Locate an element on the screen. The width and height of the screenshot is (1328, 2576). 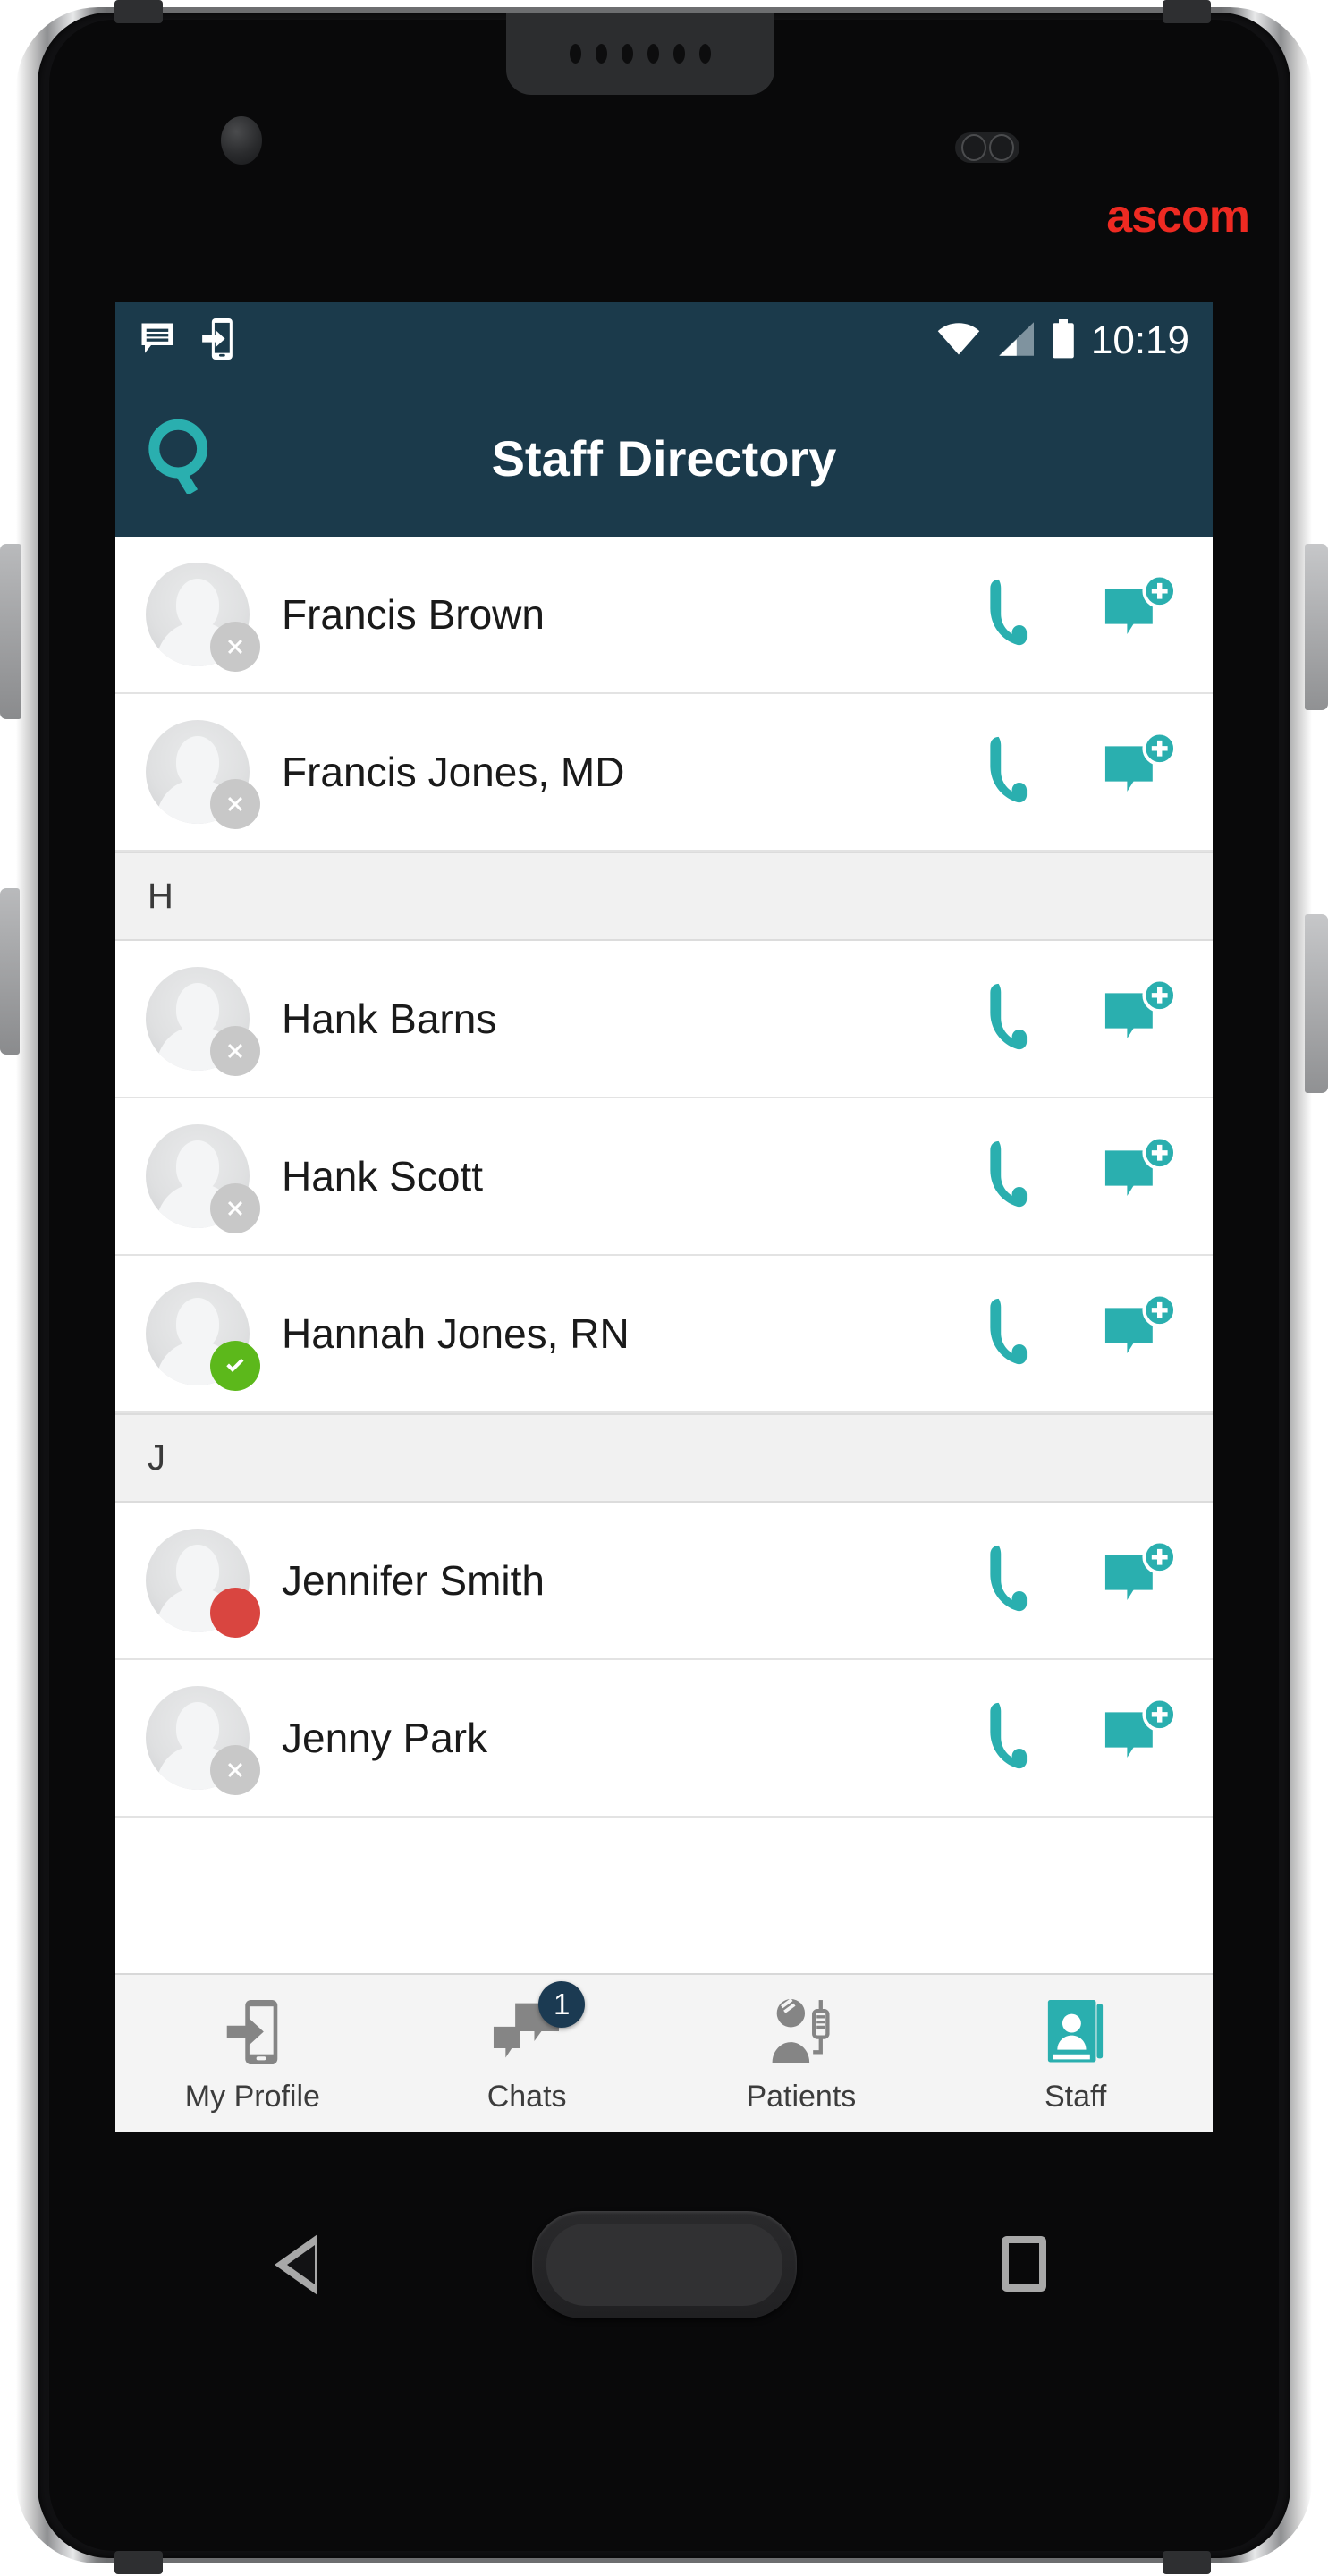
android-hardware-nav is located at coordinates (664, 2272).